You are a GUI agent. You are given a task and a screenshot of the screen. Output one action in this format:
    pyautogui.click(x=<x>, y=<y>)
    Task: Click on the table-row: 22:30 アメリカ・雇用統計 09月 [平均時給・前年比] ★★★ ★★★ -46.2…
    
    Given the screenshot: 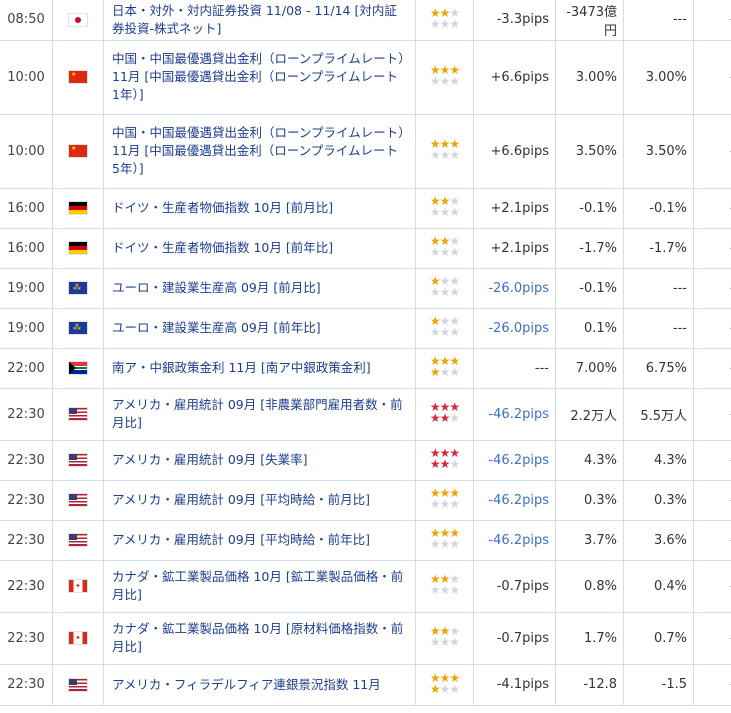 What is the action you would take?
    pyautogui.click(x=365, y=540)
    